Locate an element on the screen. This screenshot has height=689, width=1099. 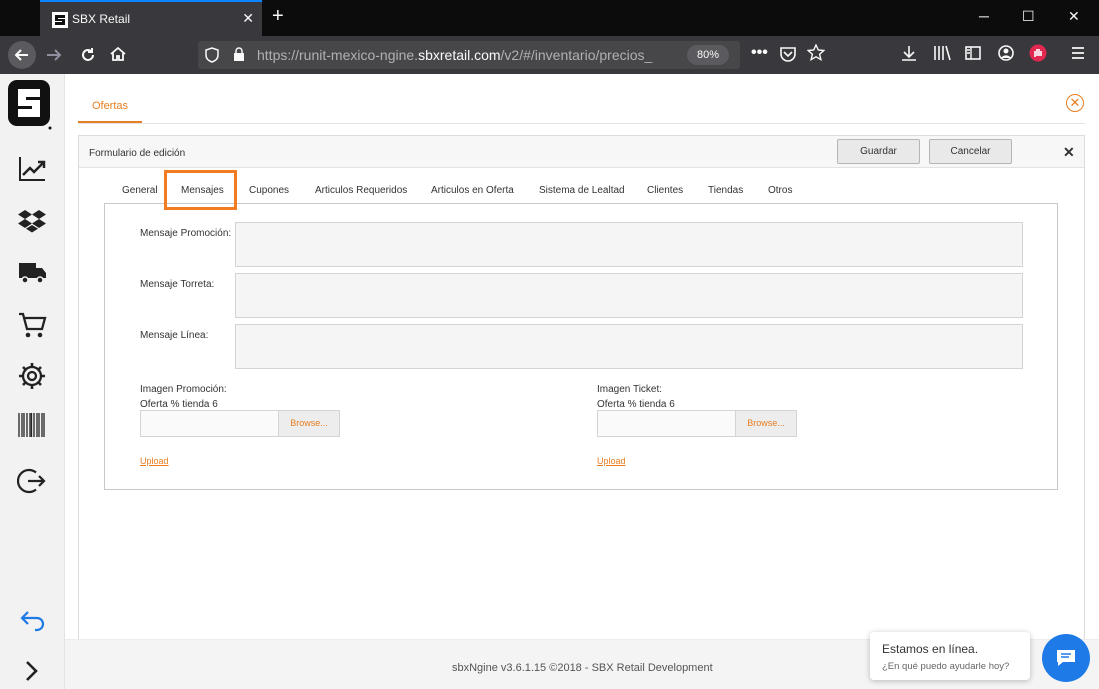
library-icon is located at coordinates (942, 53).